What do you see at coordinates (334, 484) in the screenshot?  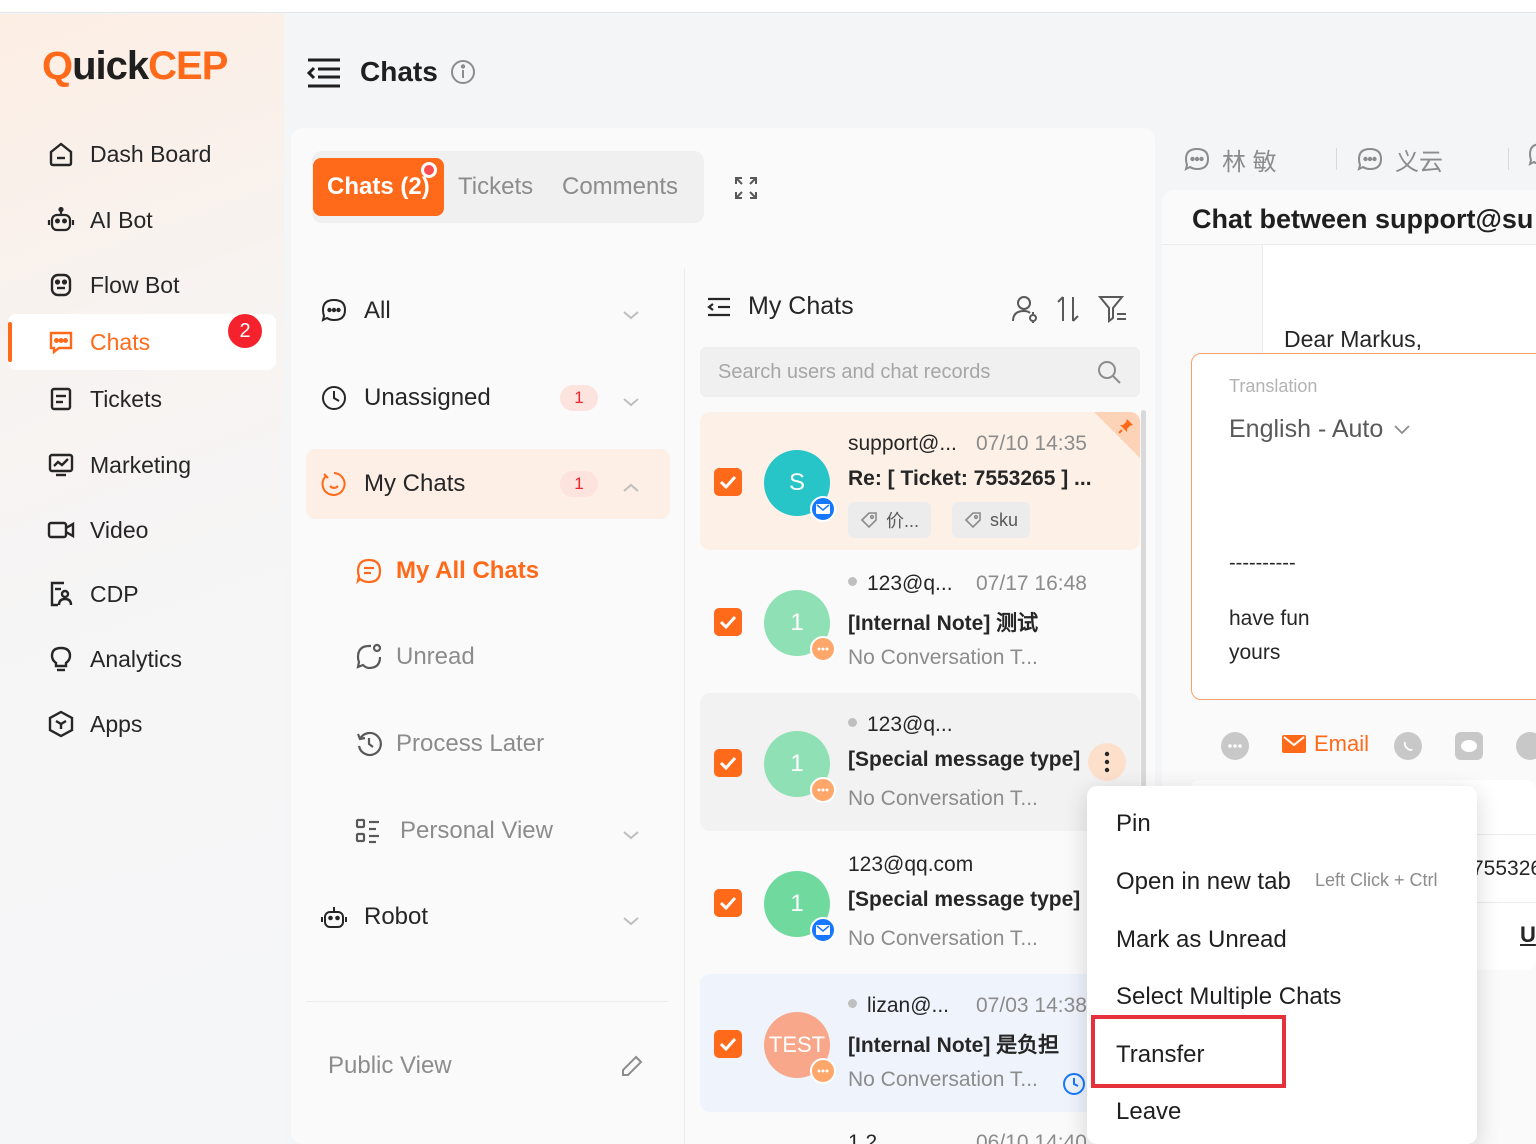 I see `smile-timer-icon` at bounding box center [334, 484].